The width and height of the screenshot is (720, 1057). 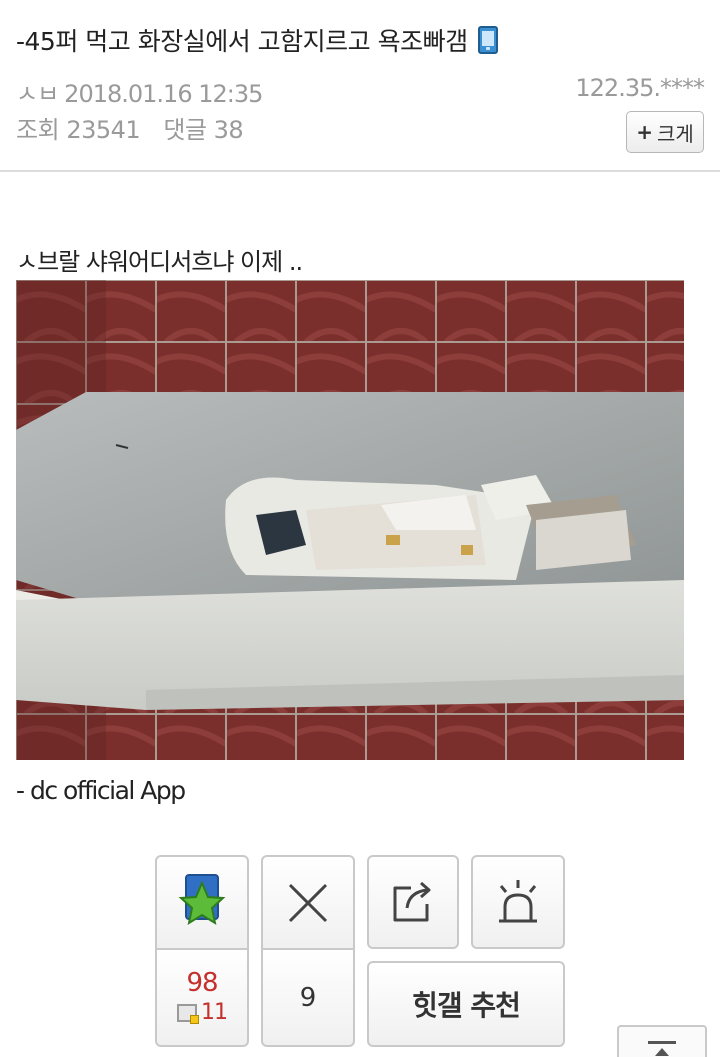 I want to click on post-title: -45퍼 먹고 화장실에서 고함지르고 욕조빠갬, so click(x=257, y=40).